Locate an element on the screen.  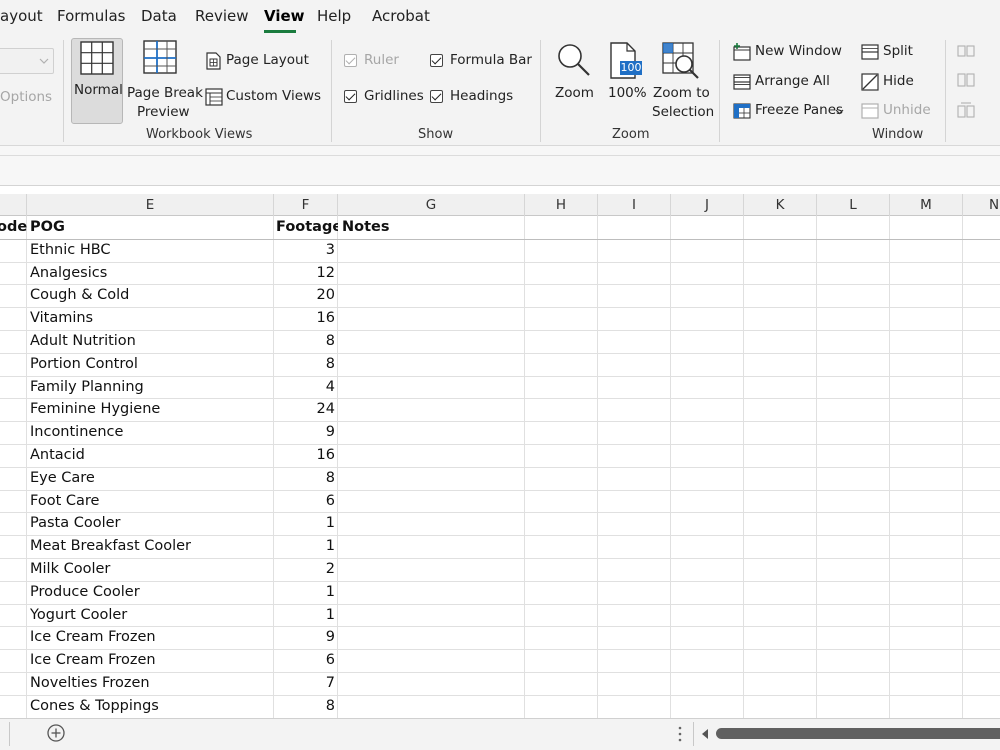
footage-cell: 2 is located at coordinates (304, 569).